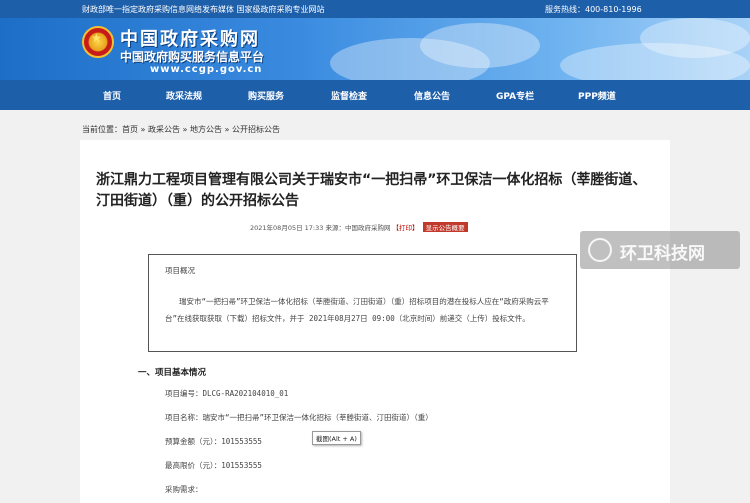 This screenshot has width=750, height=503. I want to click on max-price: 最高限价（元）：101553555, so click(213, 465).